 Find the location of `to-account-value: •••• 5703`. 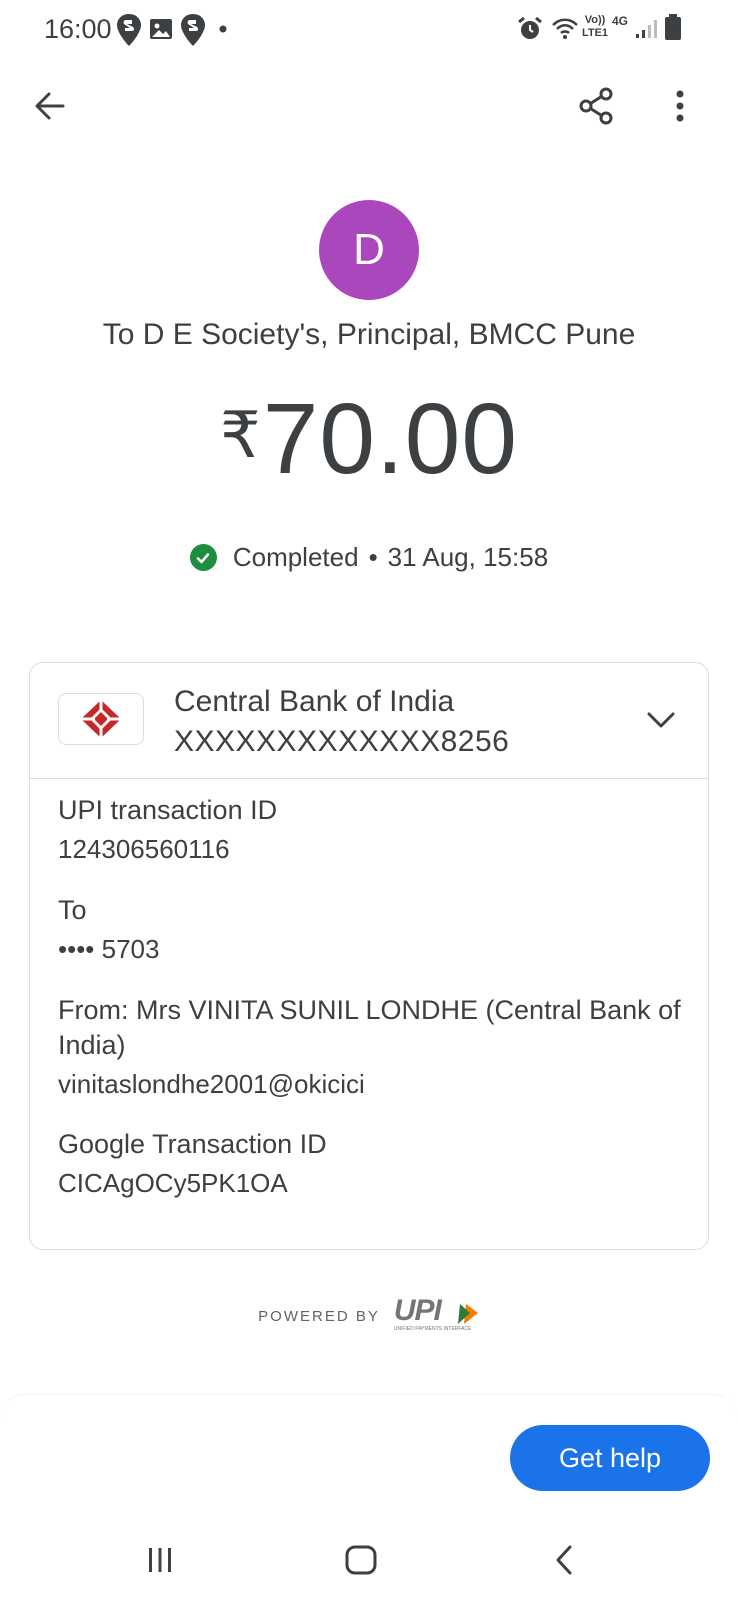

to-account-value: •••• 5703 is located at coordinates (109, 949).